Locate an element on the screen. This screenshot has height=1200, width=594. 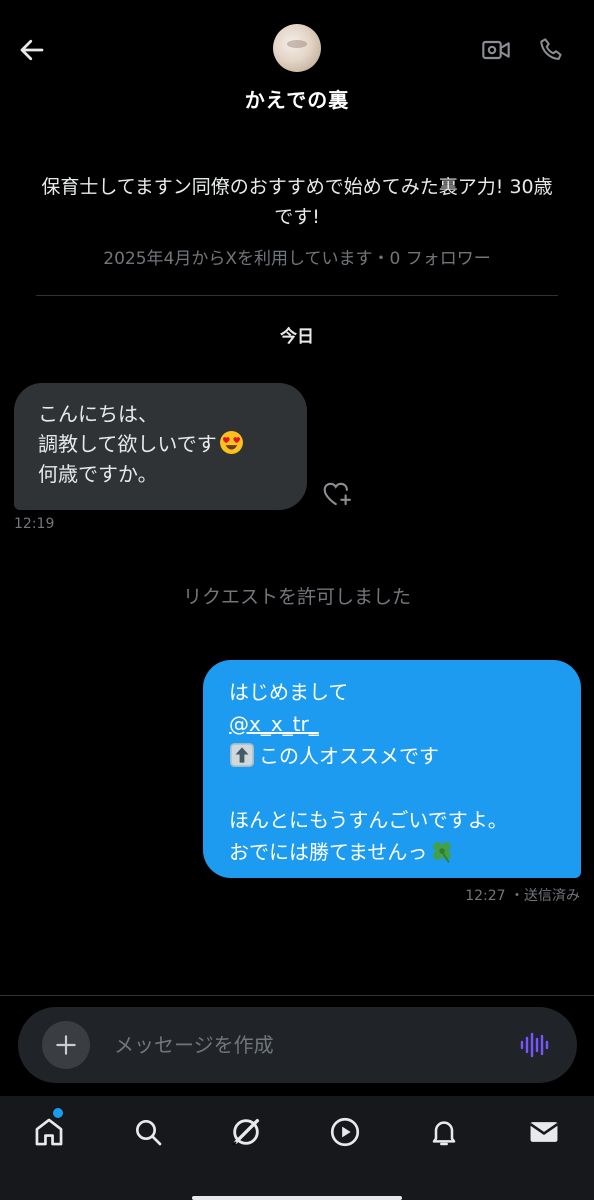
conversation-title: かえでの裏 is located at coordinates (297, 98).